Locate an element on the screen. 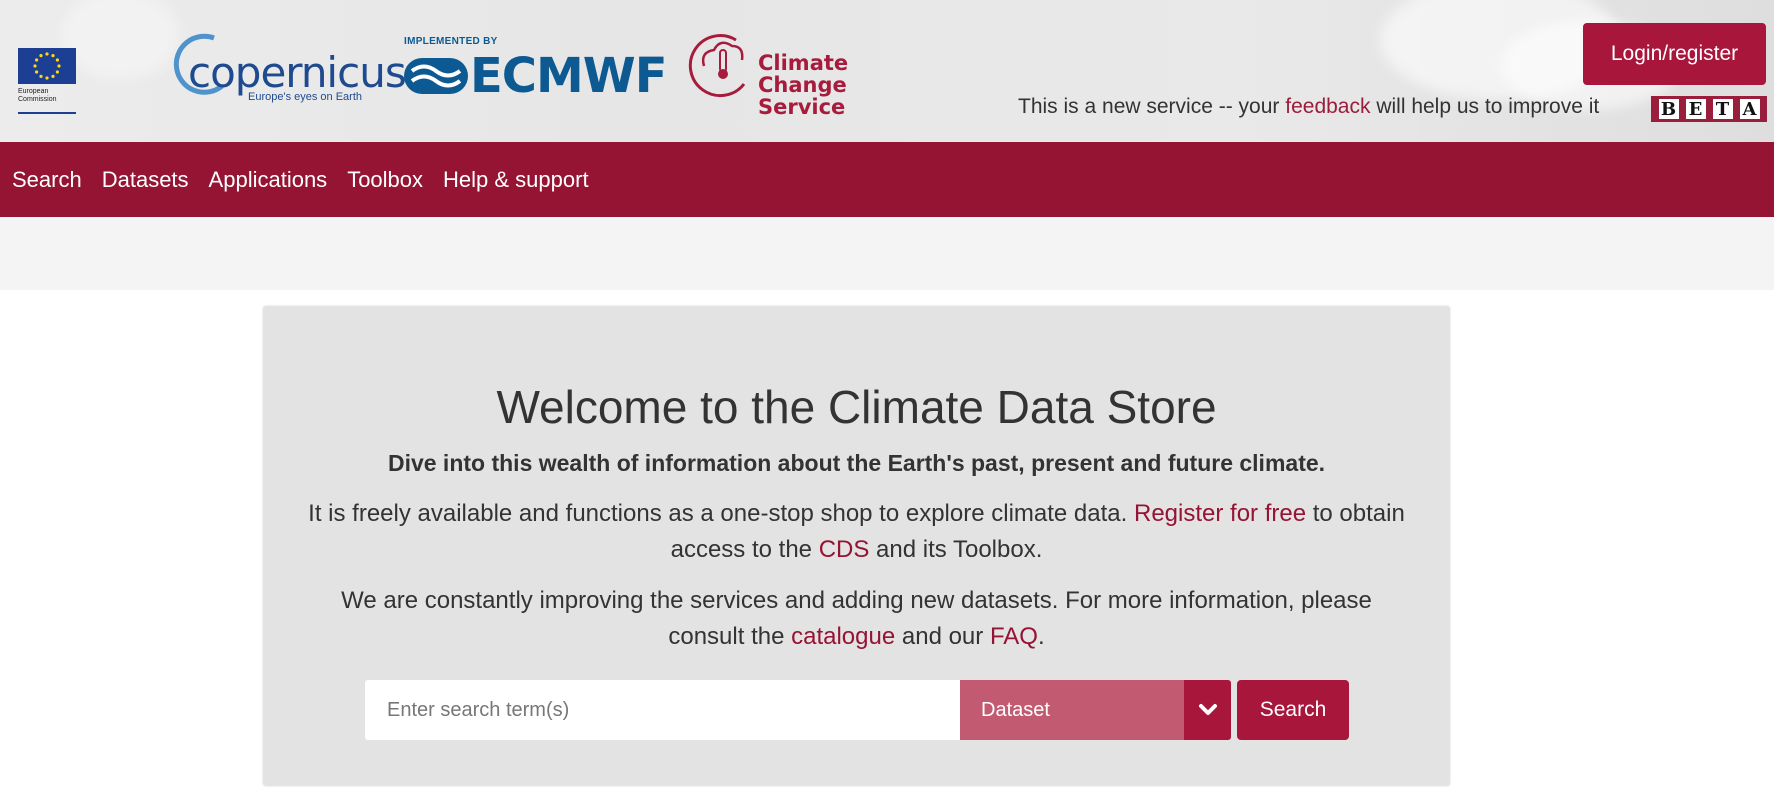 Image resolution: width=1774 pixels, height=800 pixels. european-commission-logo: European Commission is located at coordinates (47, 81).